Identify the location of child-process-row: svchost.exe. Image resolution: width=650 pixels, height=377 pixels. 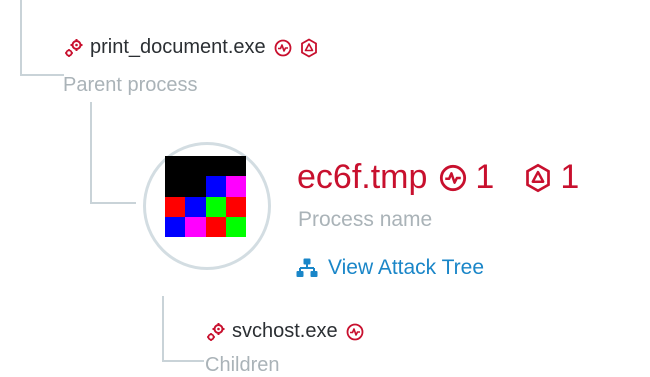
(285, 331).